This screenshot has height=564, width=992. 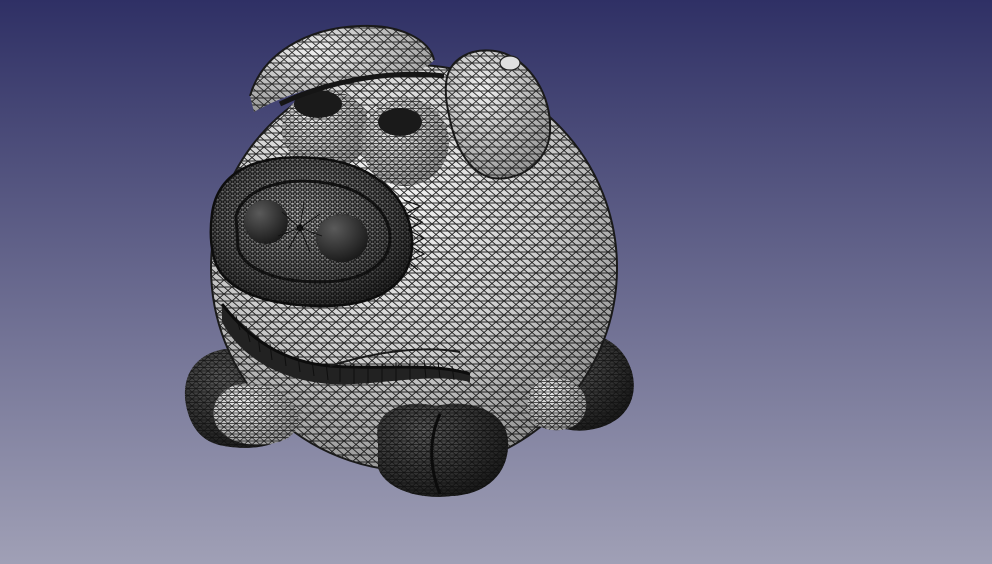 I want to click on right-nostril, so click(x=342, y=238).